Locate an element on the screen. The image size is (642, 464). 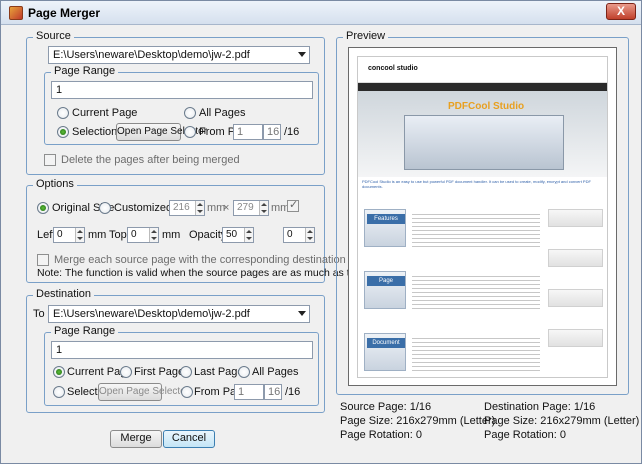
width-spinner: 216 is located at coordinates (187, 208).